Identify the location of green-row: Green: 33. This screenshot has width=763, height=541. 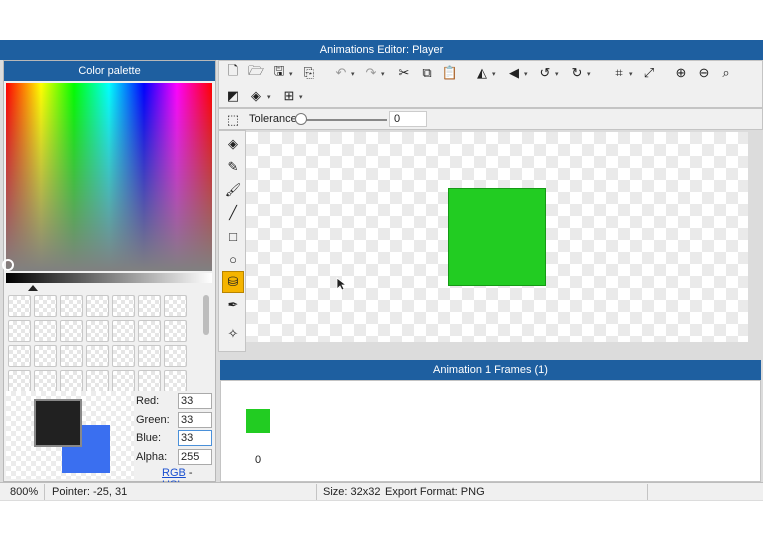
(175, 420).